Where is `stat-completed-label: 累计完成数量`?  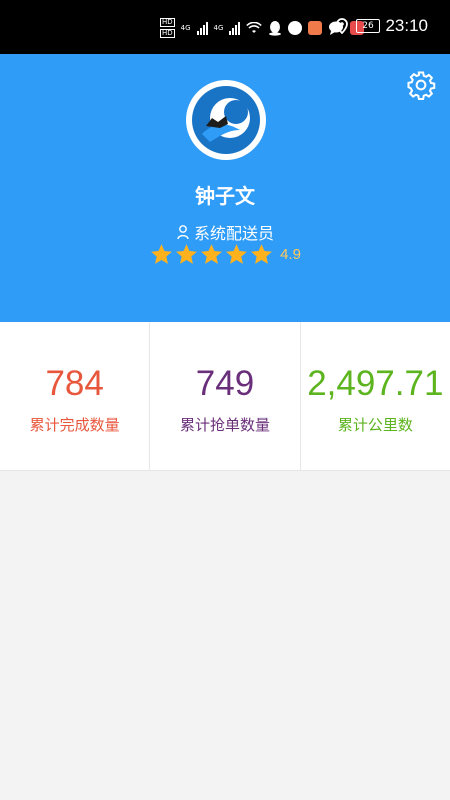 stat-completed-label: 累计完成数量 is located at coordinates (74, 425).